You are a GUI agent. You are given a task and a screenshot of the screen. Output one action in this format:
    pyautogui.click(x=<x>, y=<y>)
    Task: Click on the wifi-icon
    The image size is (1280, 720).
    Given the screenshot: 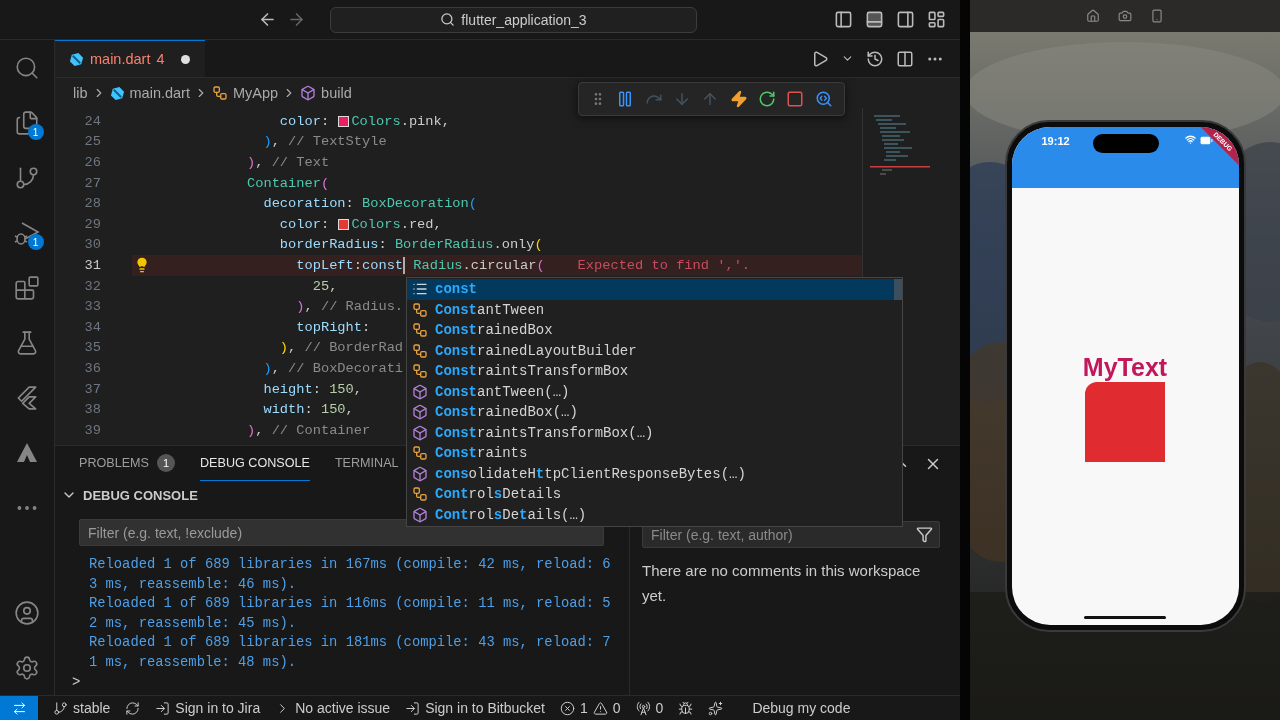 What is the action you would take?
    pyautogui.click(x=1190, y=139)
    